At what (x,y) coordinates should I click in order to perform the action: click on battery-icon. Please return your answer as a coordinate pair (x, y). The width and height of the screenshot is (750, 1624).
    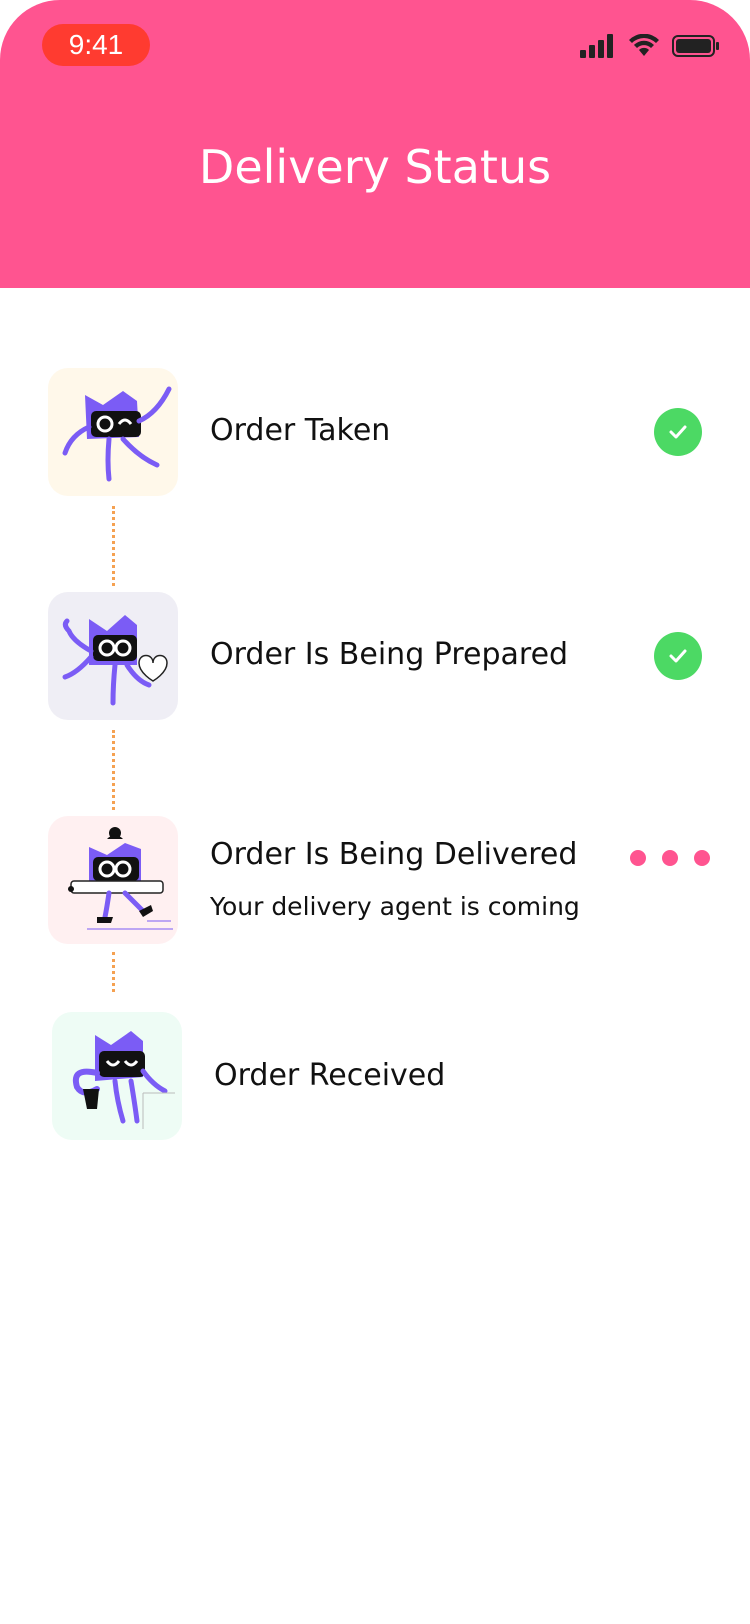
    Looking at the image, I should click on (695, 46).